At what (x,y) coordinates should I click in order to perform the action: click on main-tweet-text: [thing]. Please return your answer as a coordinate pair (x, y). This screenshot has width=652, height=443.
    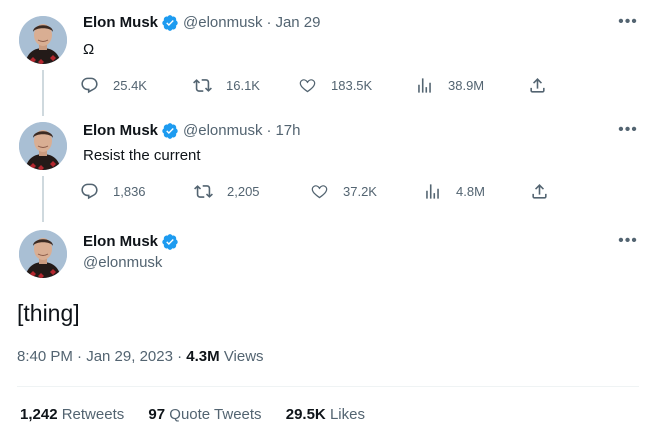
    Looking at the image, I should click on (48, 313).